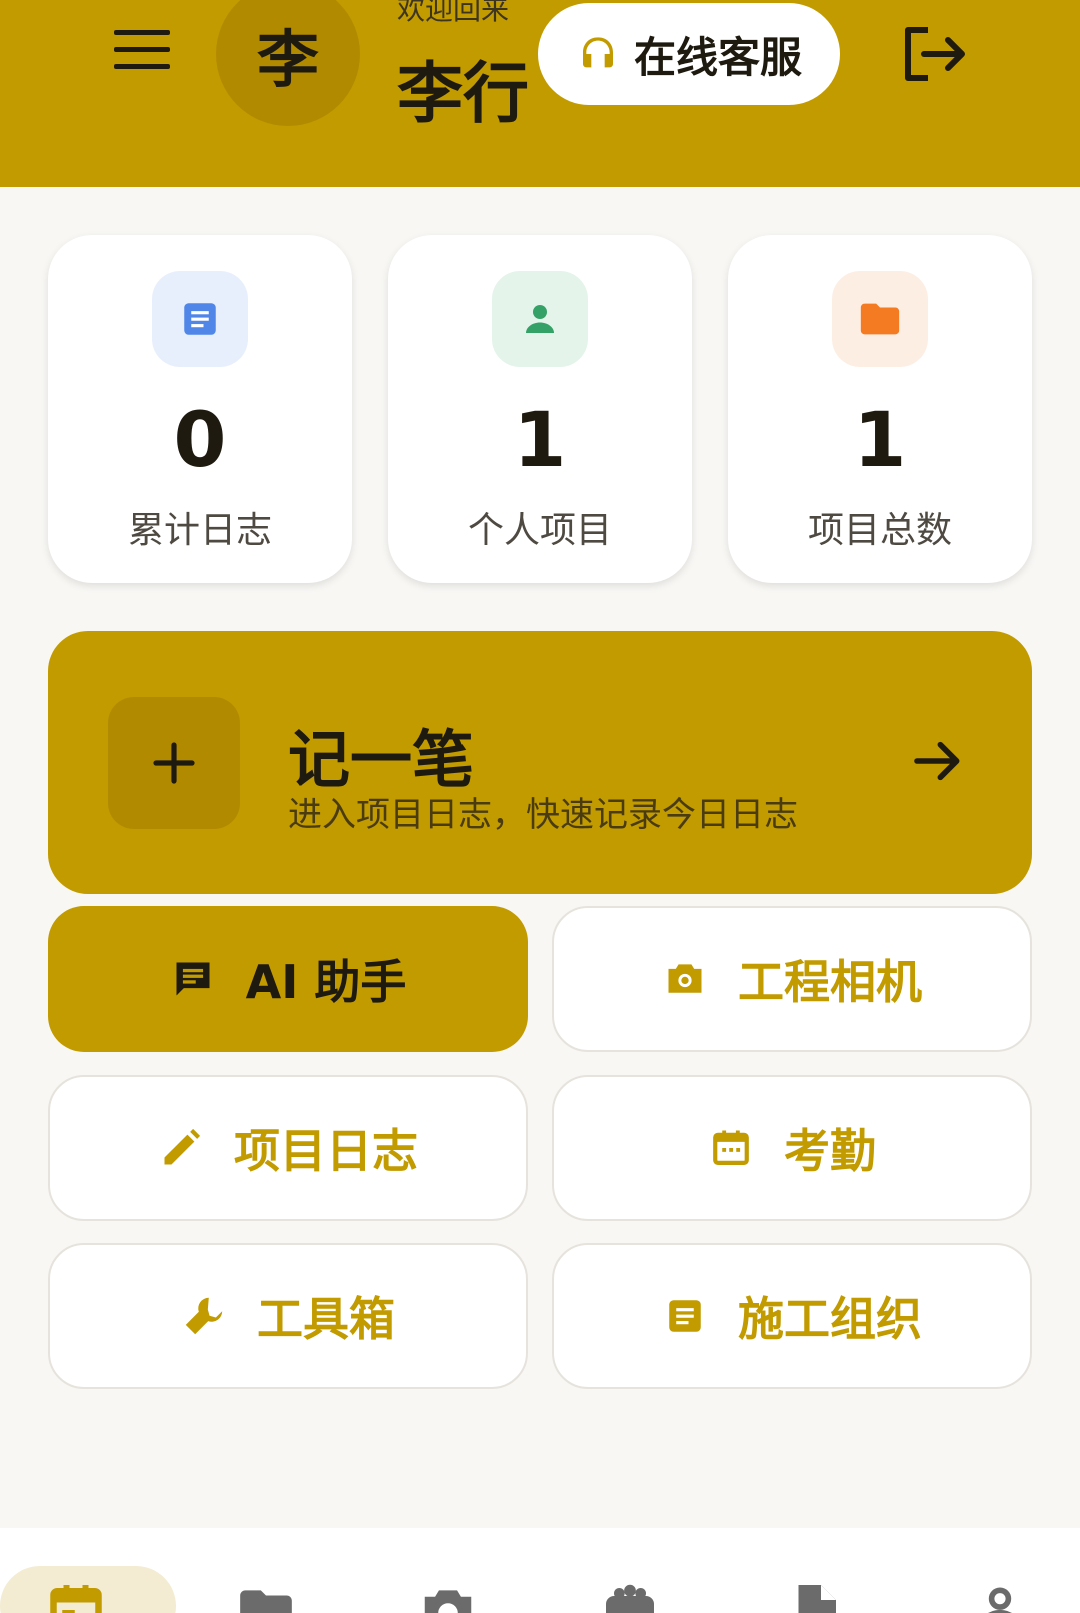 This screenshot has height=1613, width=1080. I want to click on ai-assistant-button: AI 助手, so click(288, 979).